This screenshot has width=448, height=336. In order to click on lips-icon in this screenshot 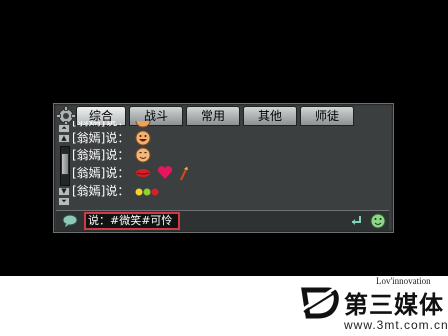, I will do `click(143, 172)`.